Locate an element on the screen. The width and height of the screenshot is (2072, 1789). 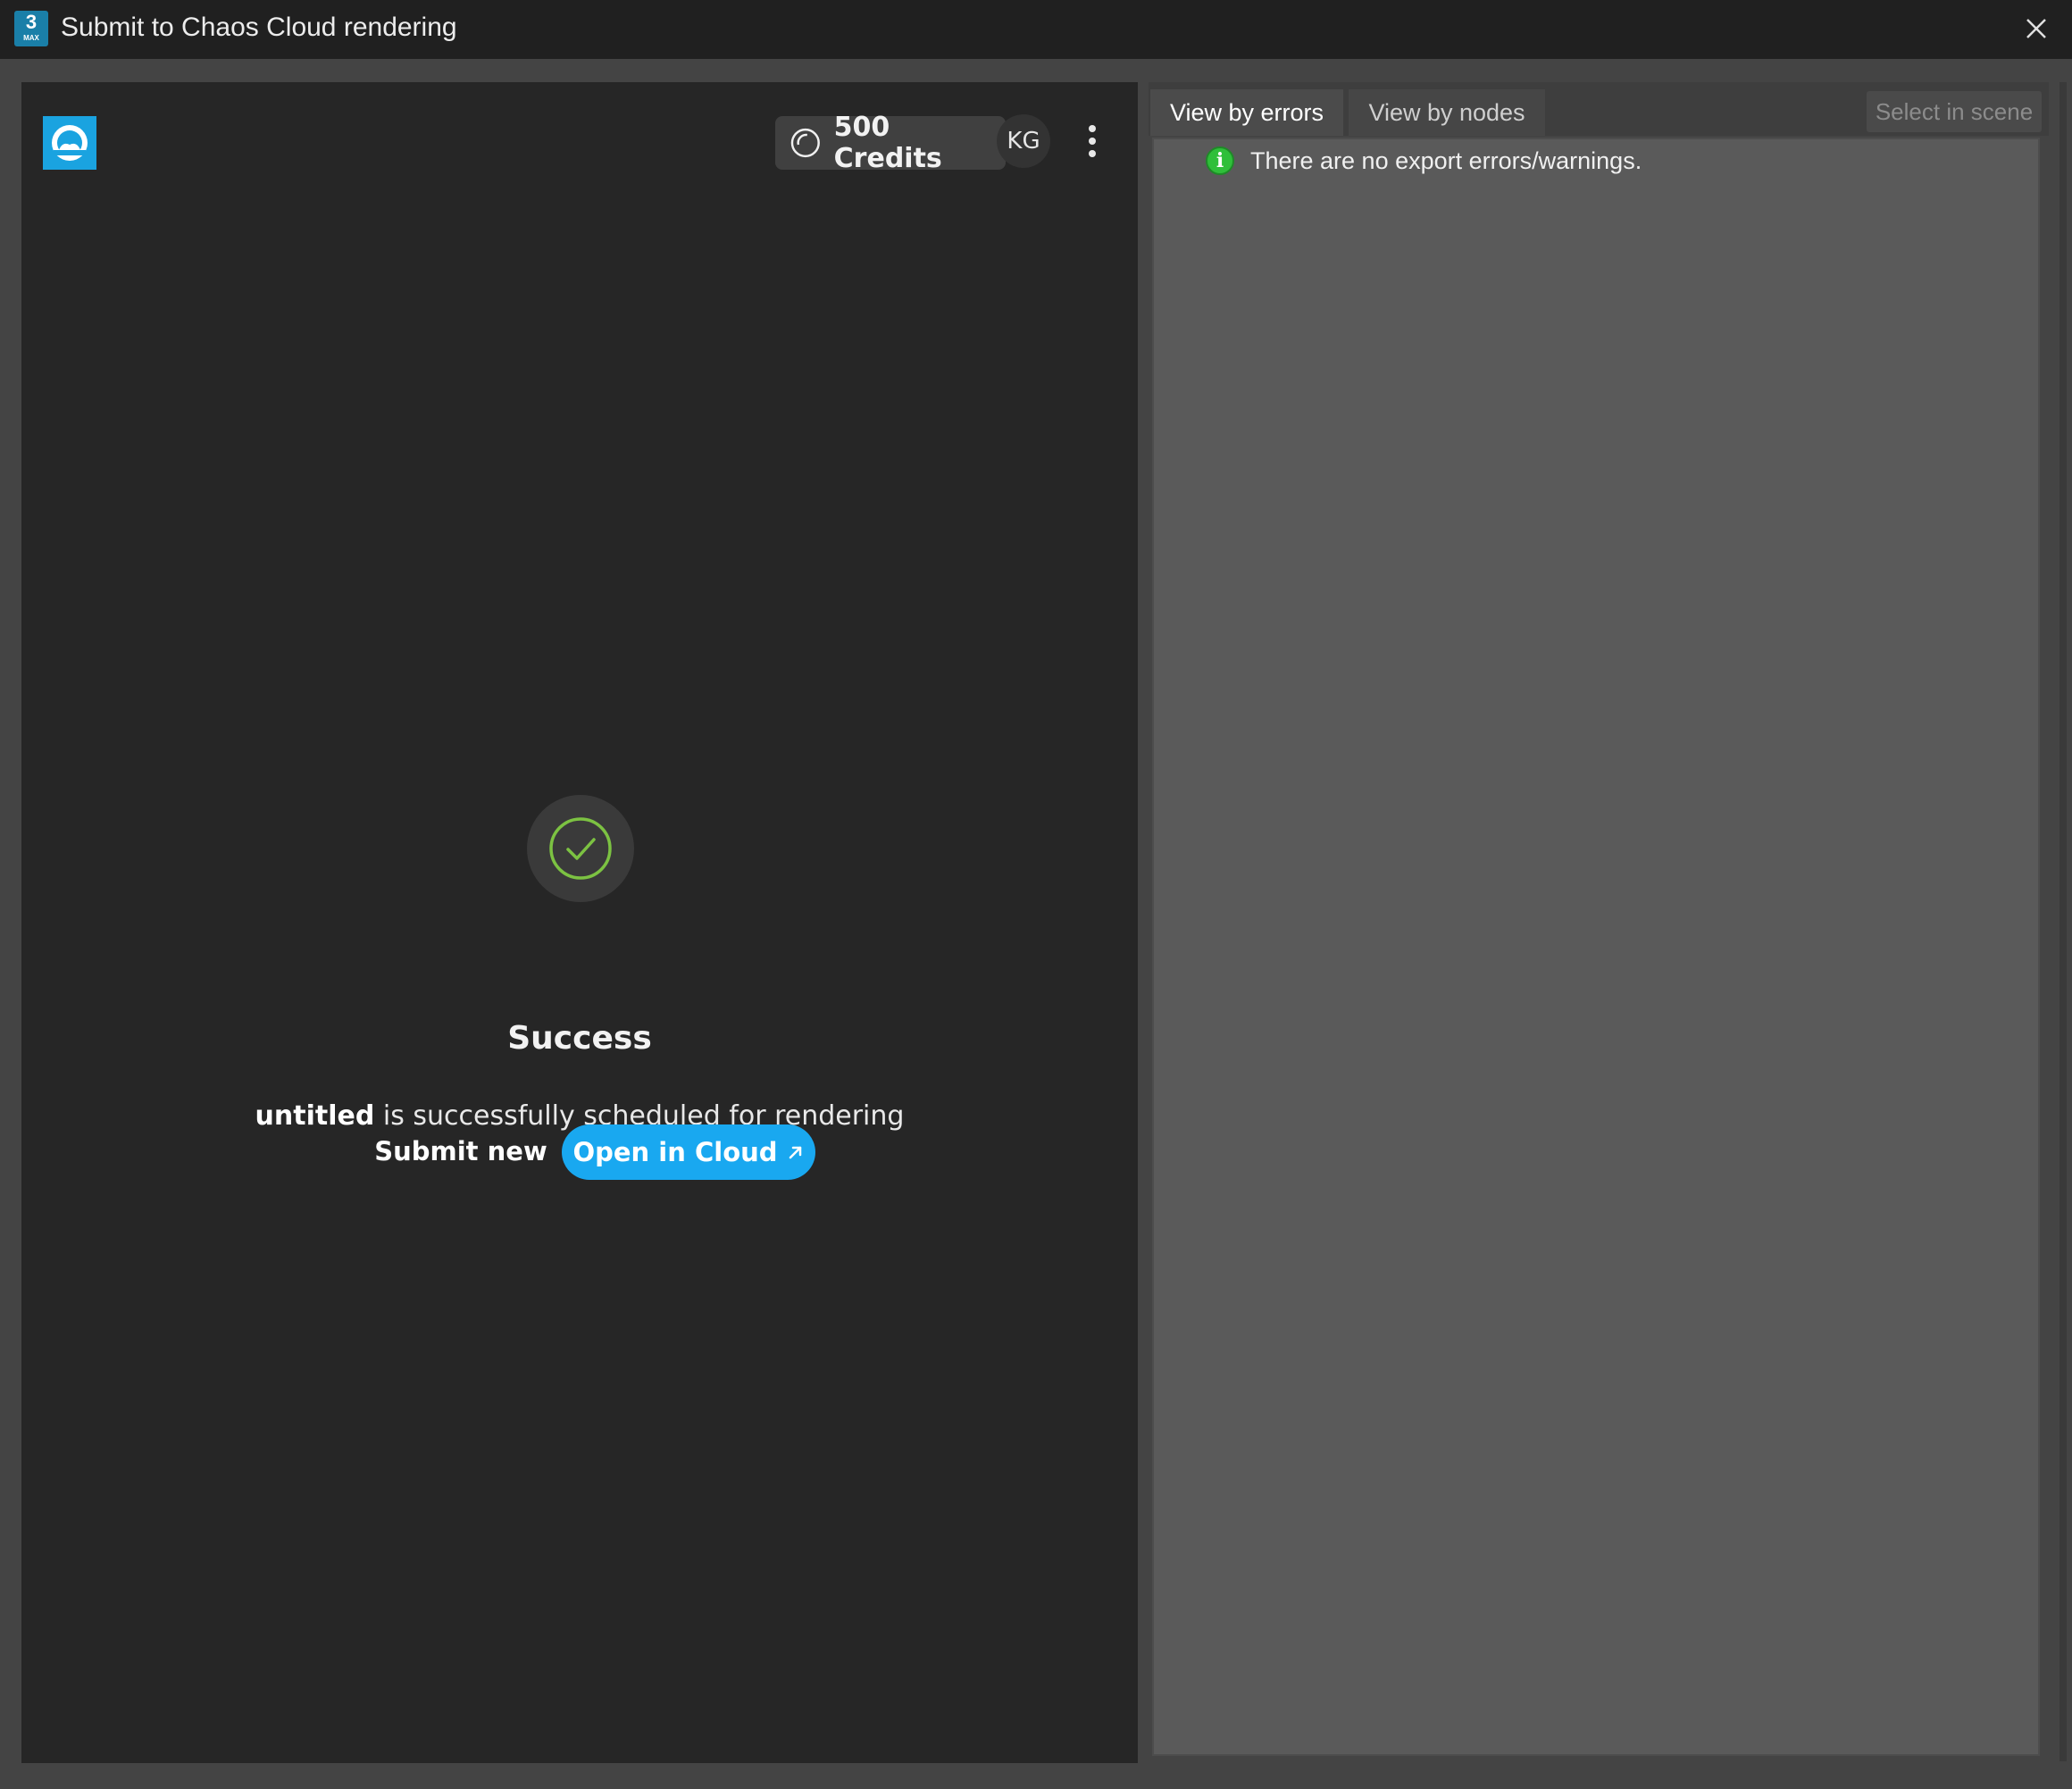
info-message: There are no export errors/warnings. is located at coordinates (1446, 160).